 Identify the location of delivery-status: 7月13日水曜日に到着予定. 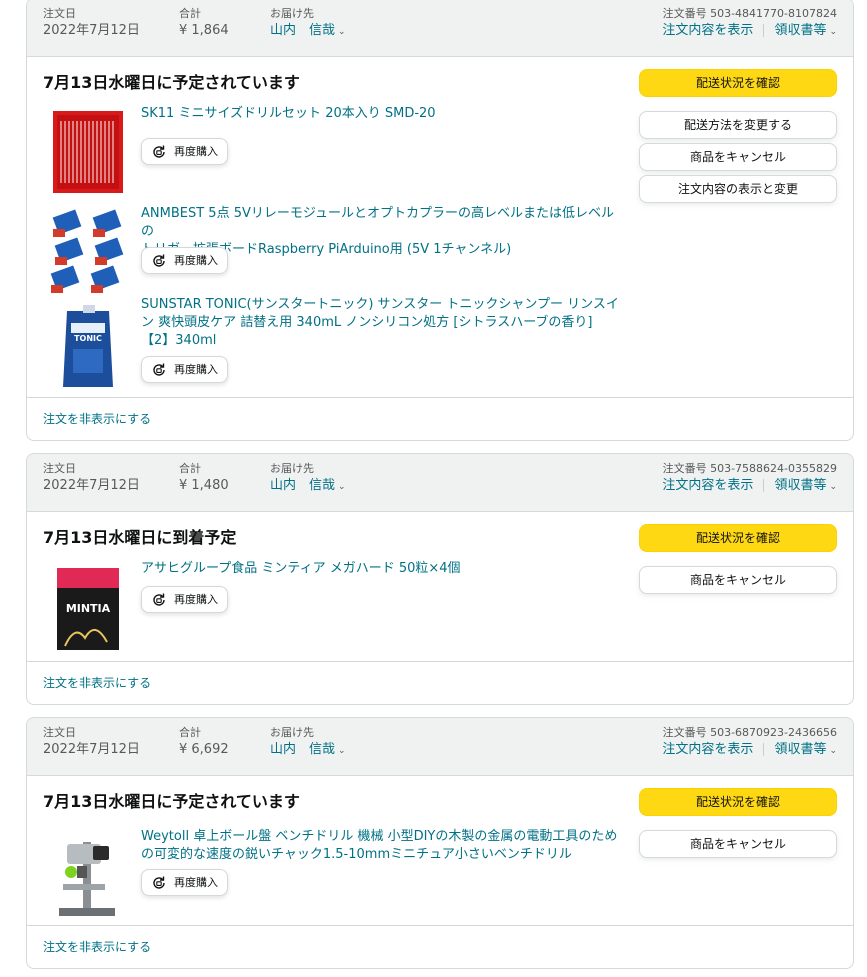
(140, 537).